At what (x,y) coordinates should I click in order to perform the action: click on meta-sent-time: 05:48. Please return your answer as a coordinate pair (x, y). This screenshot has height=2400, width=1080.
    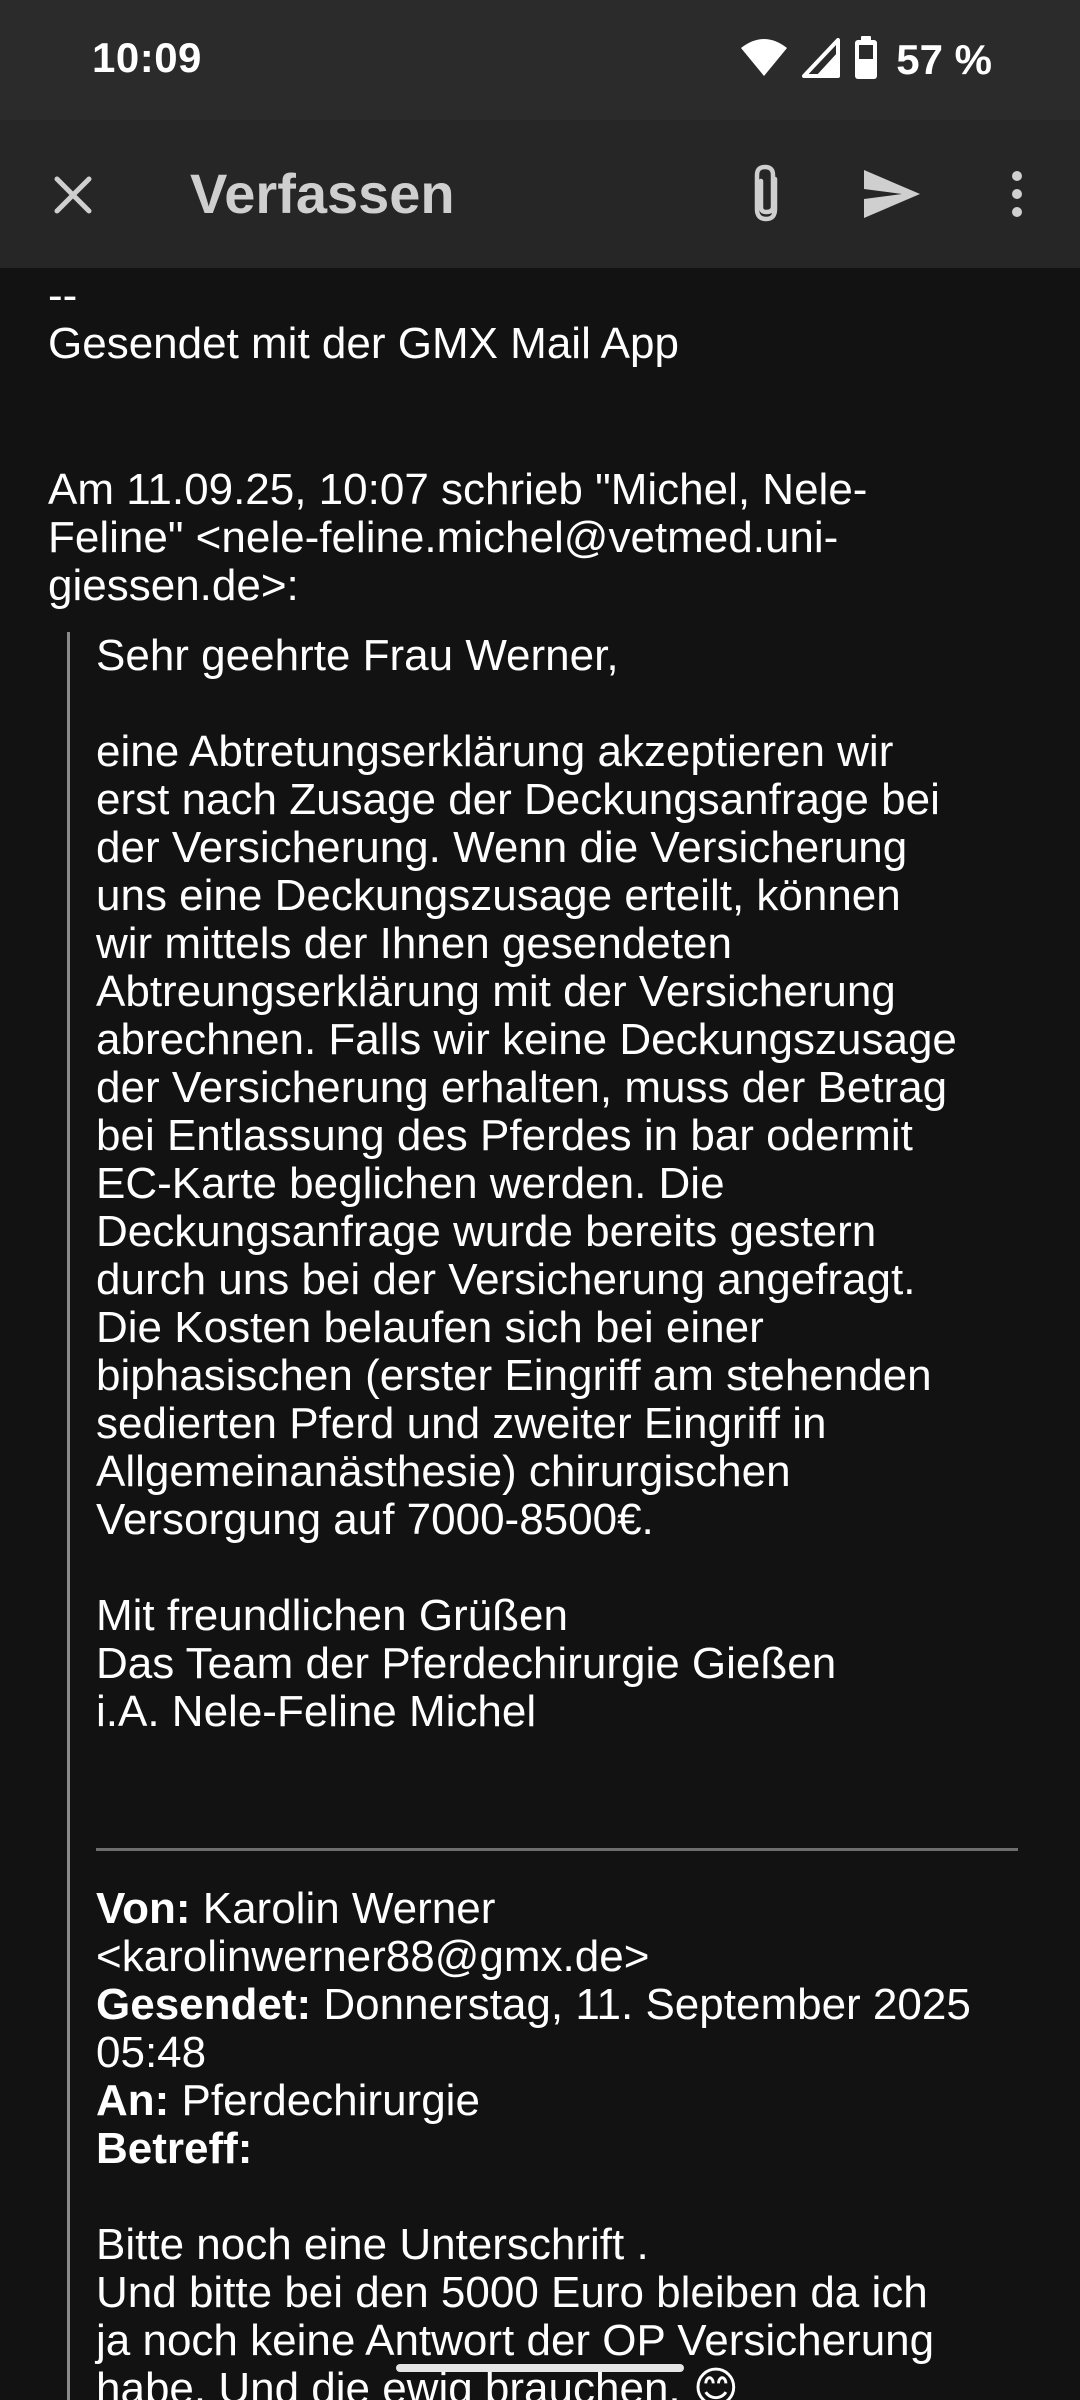
    Looking at the image, I should click on (151, 2052).